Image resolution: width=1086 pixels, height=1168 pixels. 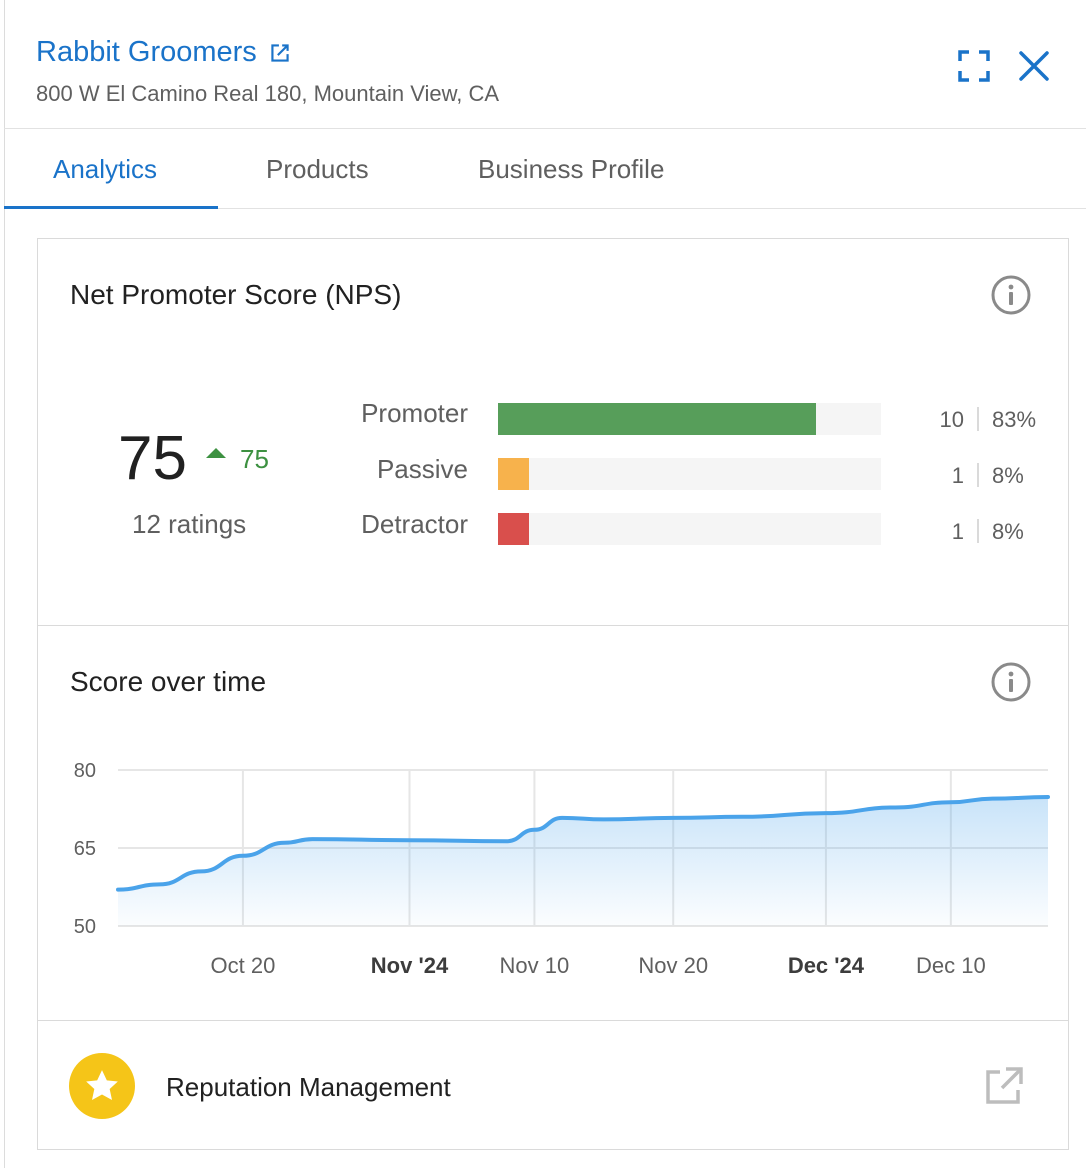 I want to click on reputation-management-link: Reputation Management, so click(x=308, y=1087).